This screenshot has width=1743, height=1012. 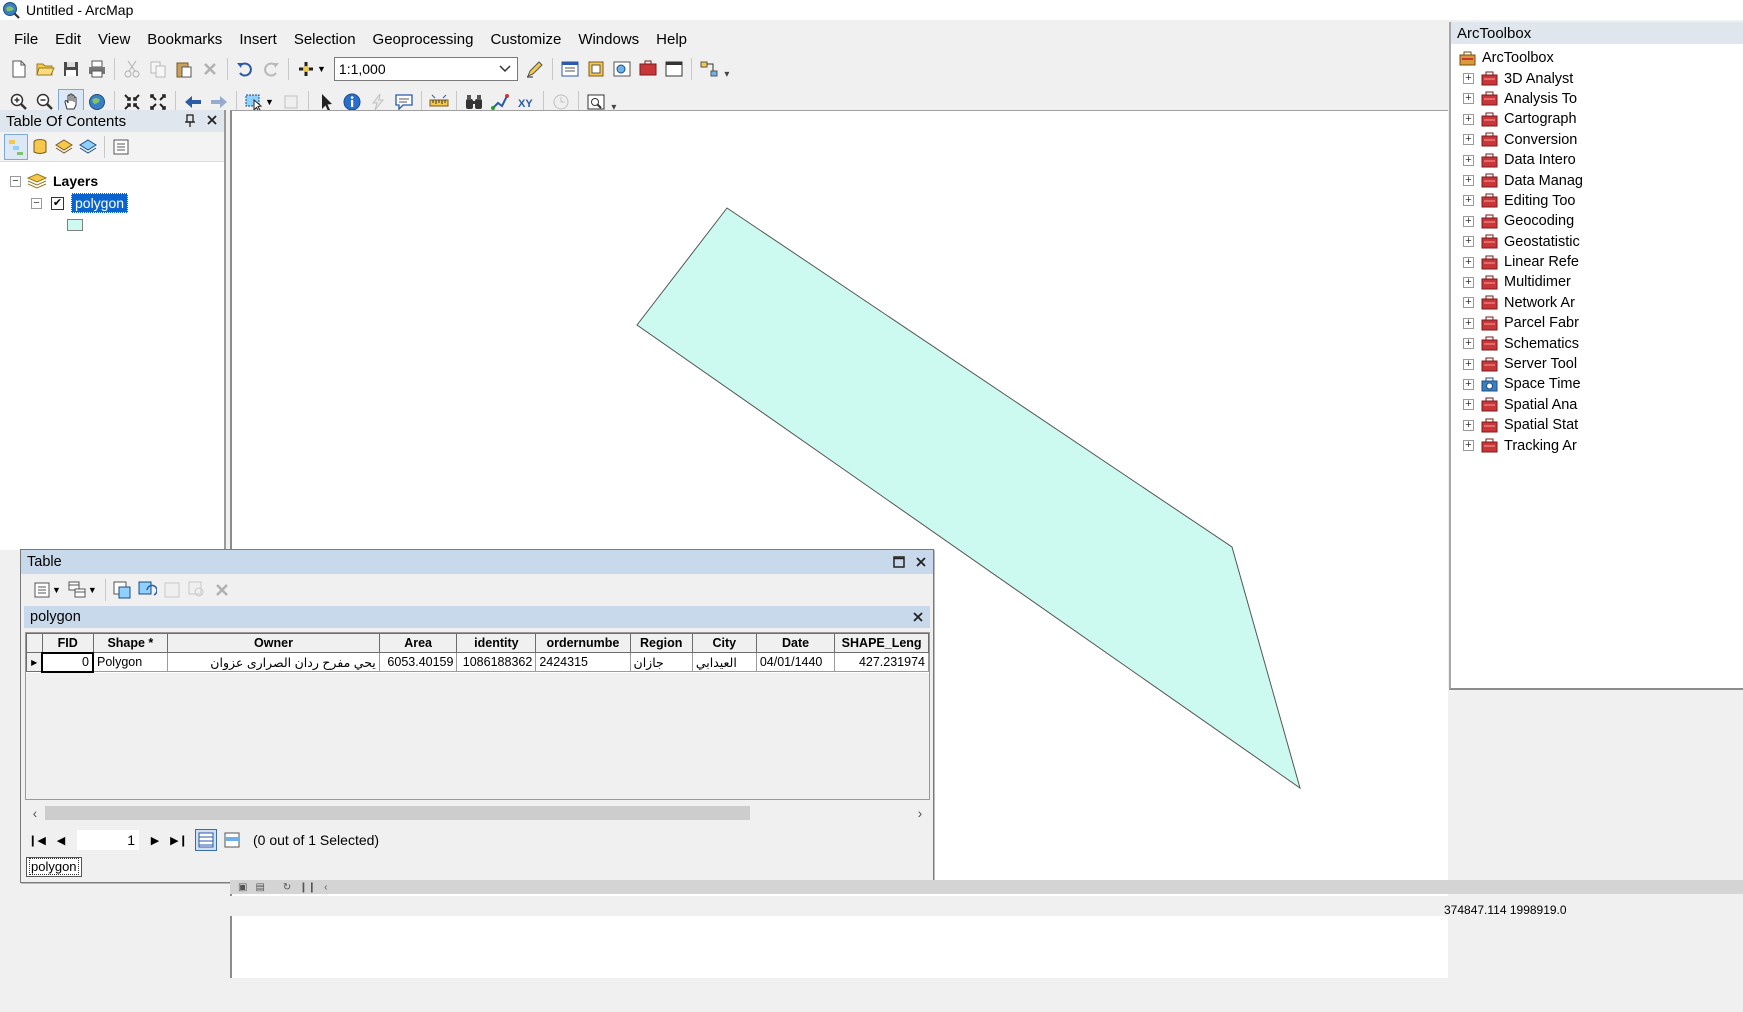 What do you see at coordinates (68, 39) in the screenshot?
I see `menu-edit: Edit` at bounding box center [68, 39].